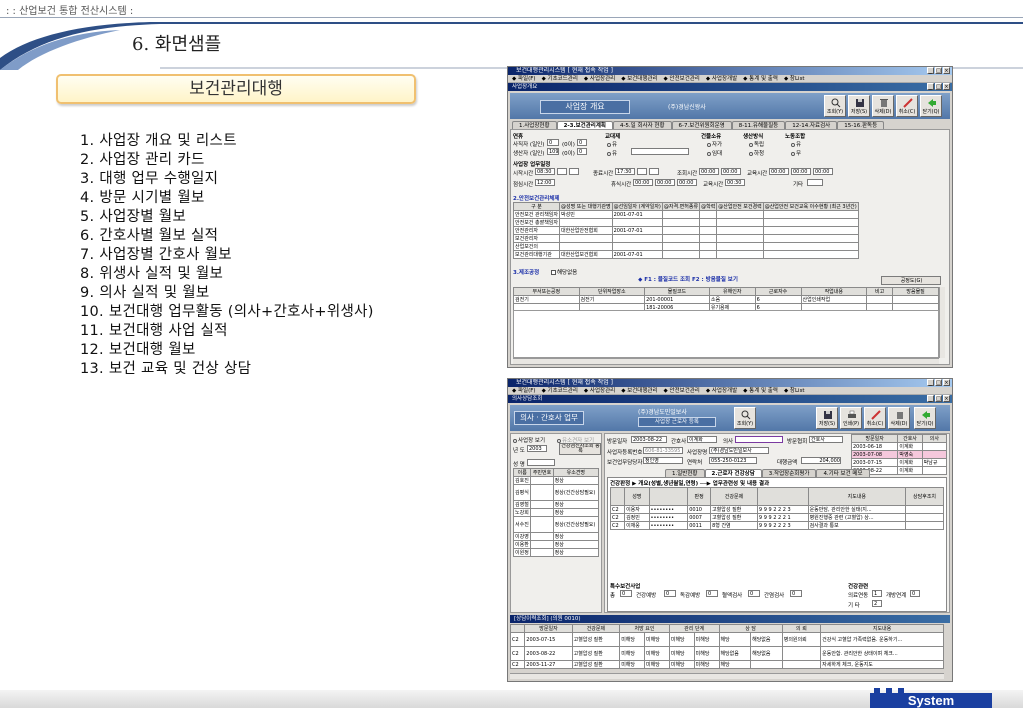 This screenshot has width=1023, height=708. What do you see at coordinates (556, 492) in the screenshot?
I see `table-row: 김평식 정상(건간상담필요)` at bounding box center [556, 492].